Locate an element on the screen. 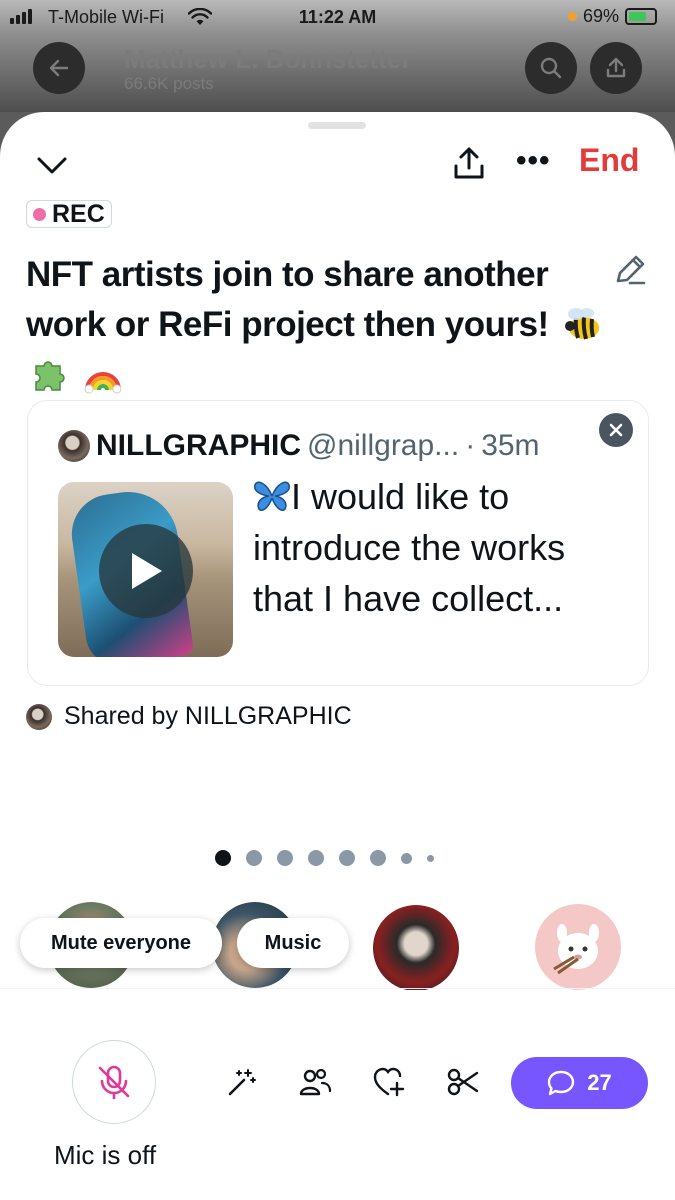  author-name: NILLGRAPHIC is located at coordinates (198, 445).